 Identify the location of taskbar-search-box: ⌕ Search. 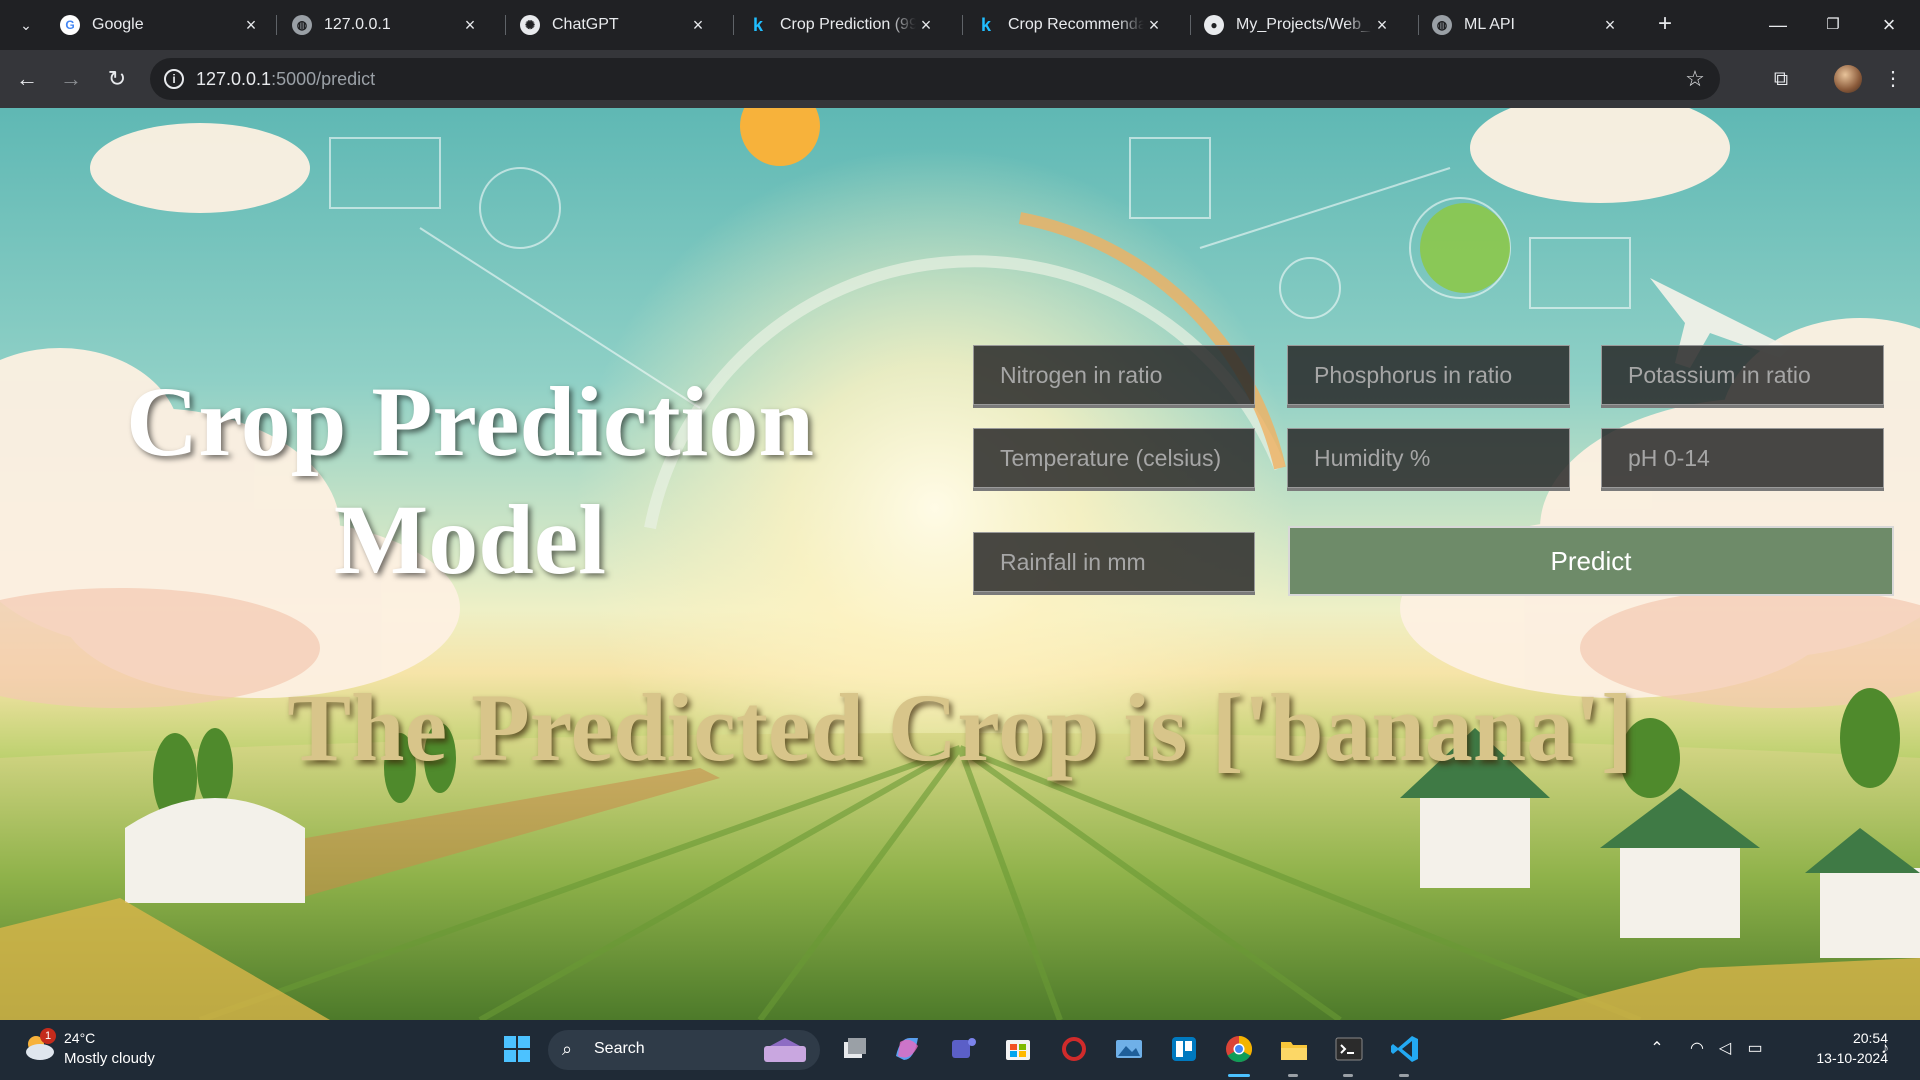
(684, 1050).